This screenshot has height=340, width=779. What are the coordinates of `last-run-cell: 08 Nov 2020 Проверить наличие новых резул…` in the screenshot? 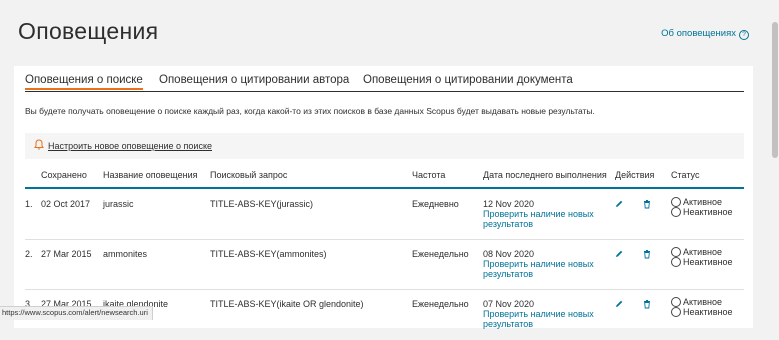 It's located at (538, 264).